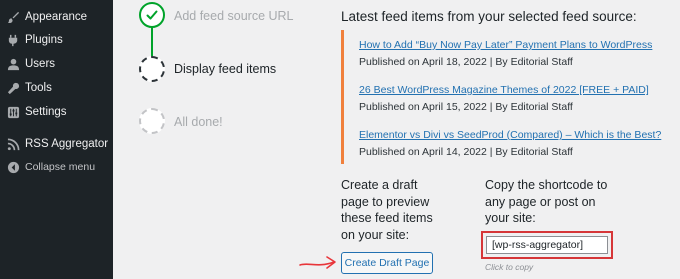 This screenshot has width=680, height=279. I want to click on shortcode-field: [wp-rss-aggregator], so click(547, 245).